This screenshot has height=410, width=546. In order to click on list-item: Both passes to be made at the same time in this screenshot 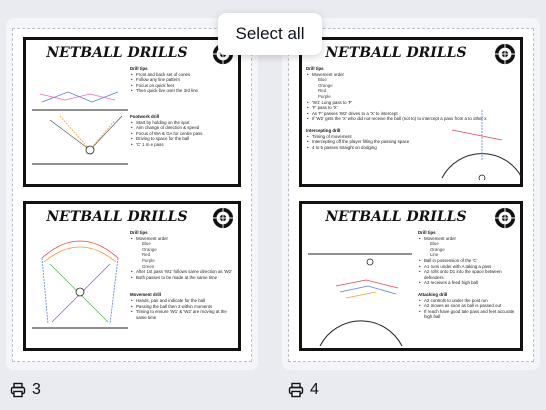, I will do `click(182, 278)`.